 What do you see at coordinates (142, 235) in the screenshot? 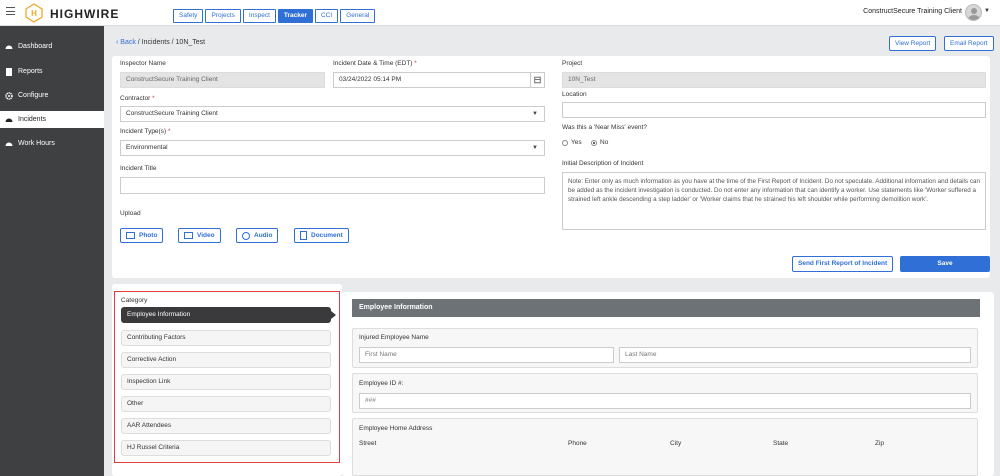
I see `photo-upload-button: Photo` at bounding box center [142, 235].